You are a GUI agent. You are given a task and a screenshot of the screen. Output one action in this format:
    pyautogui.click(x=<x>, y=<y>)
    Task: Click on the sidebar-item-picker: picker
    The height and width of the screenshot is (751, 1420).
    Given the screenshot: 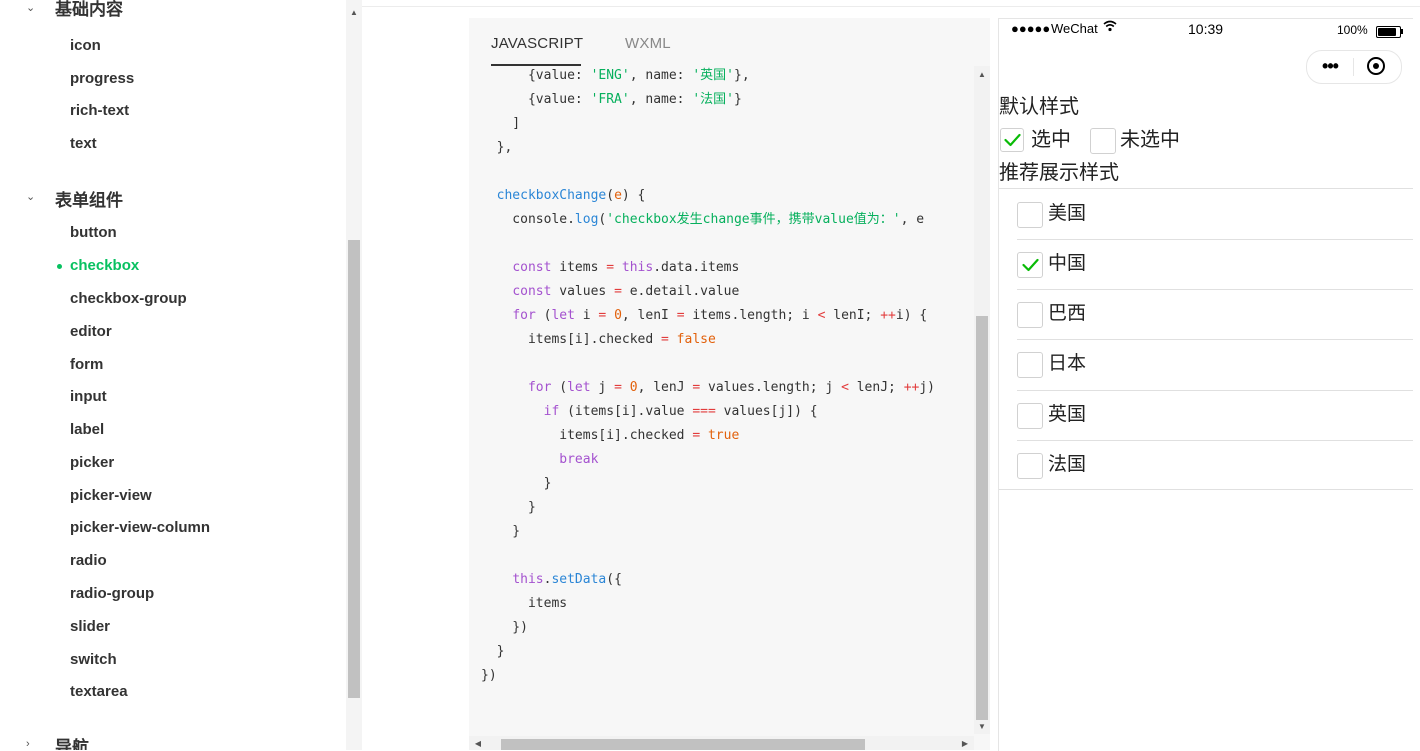 What is the action you would take?
    pyautogui.click(x=92, y=463)
    